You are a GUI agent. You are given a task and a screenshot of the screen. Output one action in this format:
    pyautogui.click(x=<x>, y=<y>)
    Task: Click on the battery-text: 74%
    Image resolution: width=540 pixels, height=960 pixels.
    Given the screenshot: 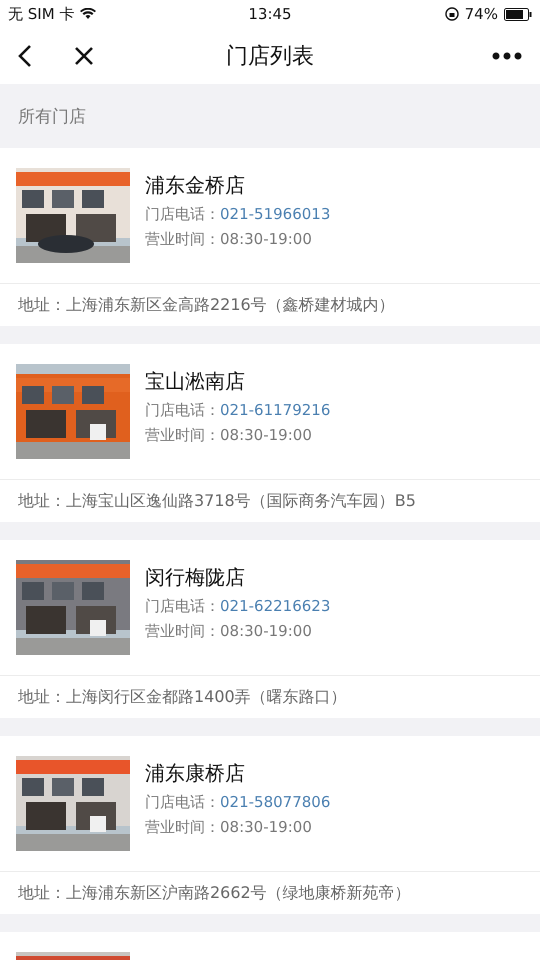 What is the action you would take?
    pyautogui.click(x=481, y=14)
    